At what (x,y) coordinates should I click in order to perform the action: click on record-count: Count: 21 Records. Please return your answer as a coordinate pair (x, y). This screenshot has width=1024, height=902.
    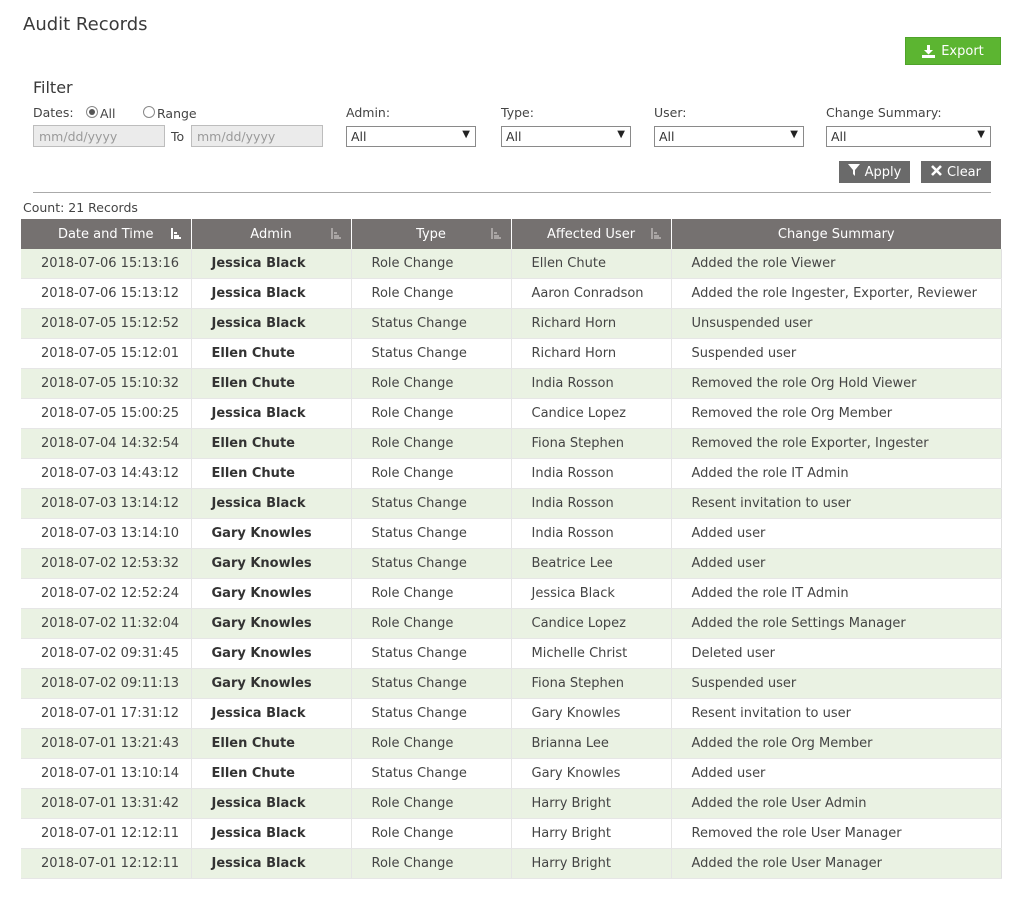
    Looking at the image, I should click on (80, 207).